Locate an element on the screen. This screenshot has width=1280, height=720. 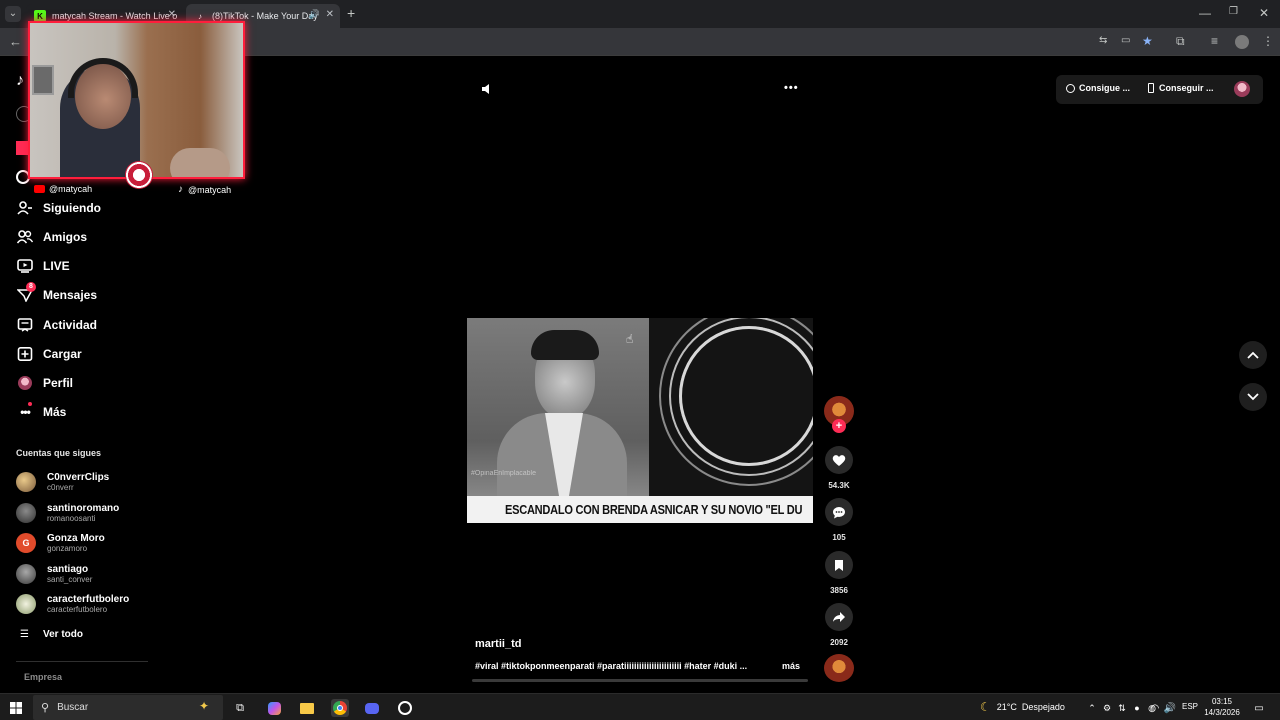
video-frame-left: #OpinaEnImplacable is located at coordinates (558, 420).